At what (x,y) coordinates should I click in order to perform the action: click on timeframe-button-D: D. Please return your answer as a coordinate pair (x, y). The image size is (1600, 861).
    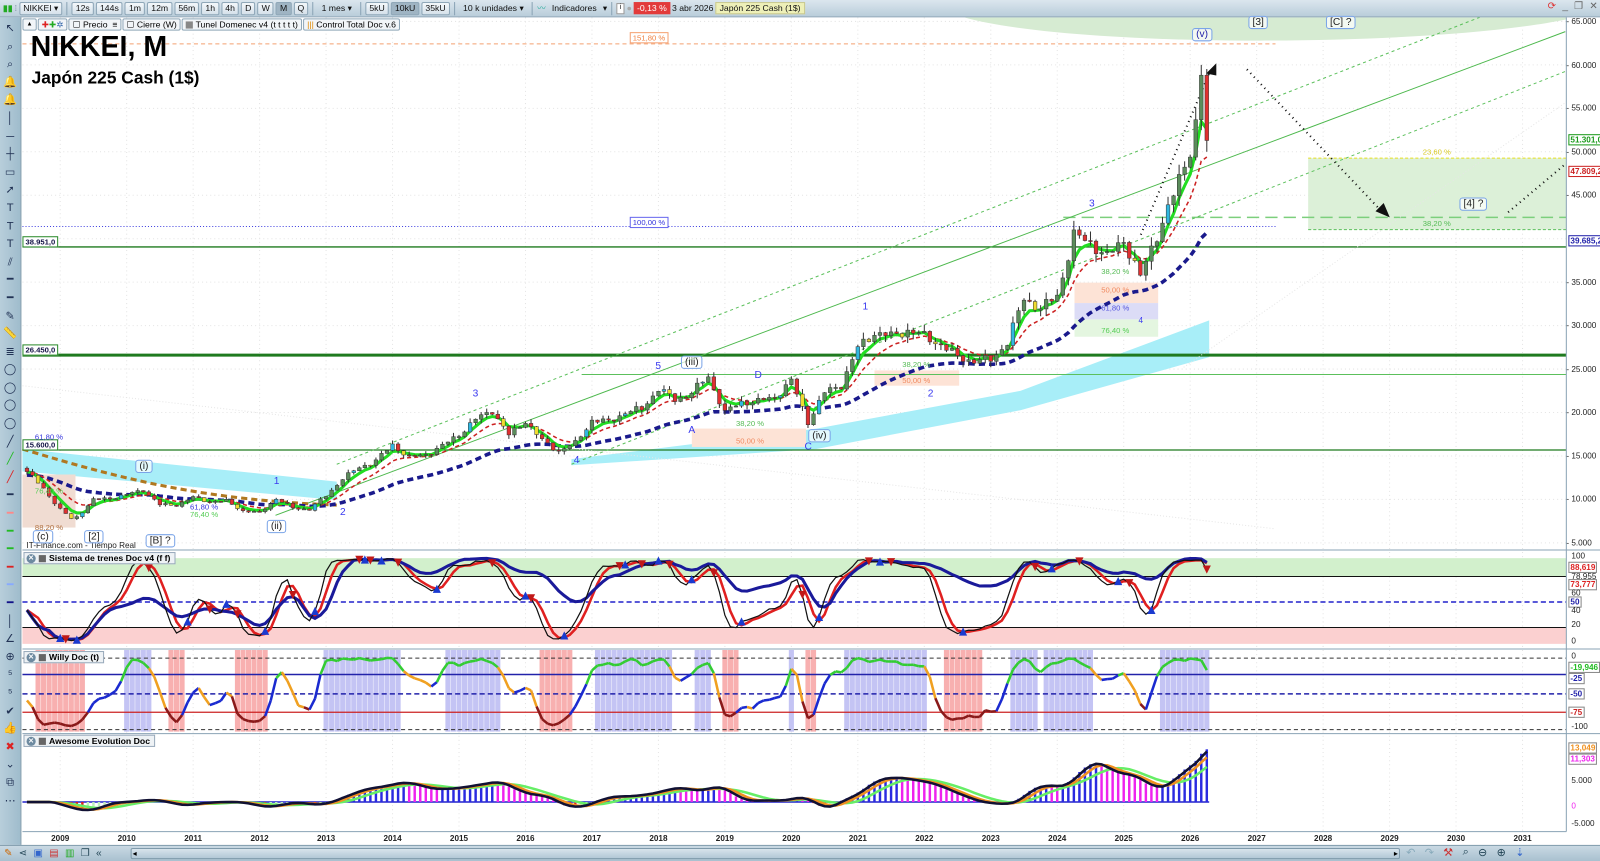
    Looking at the image, I should click on (248, 8).